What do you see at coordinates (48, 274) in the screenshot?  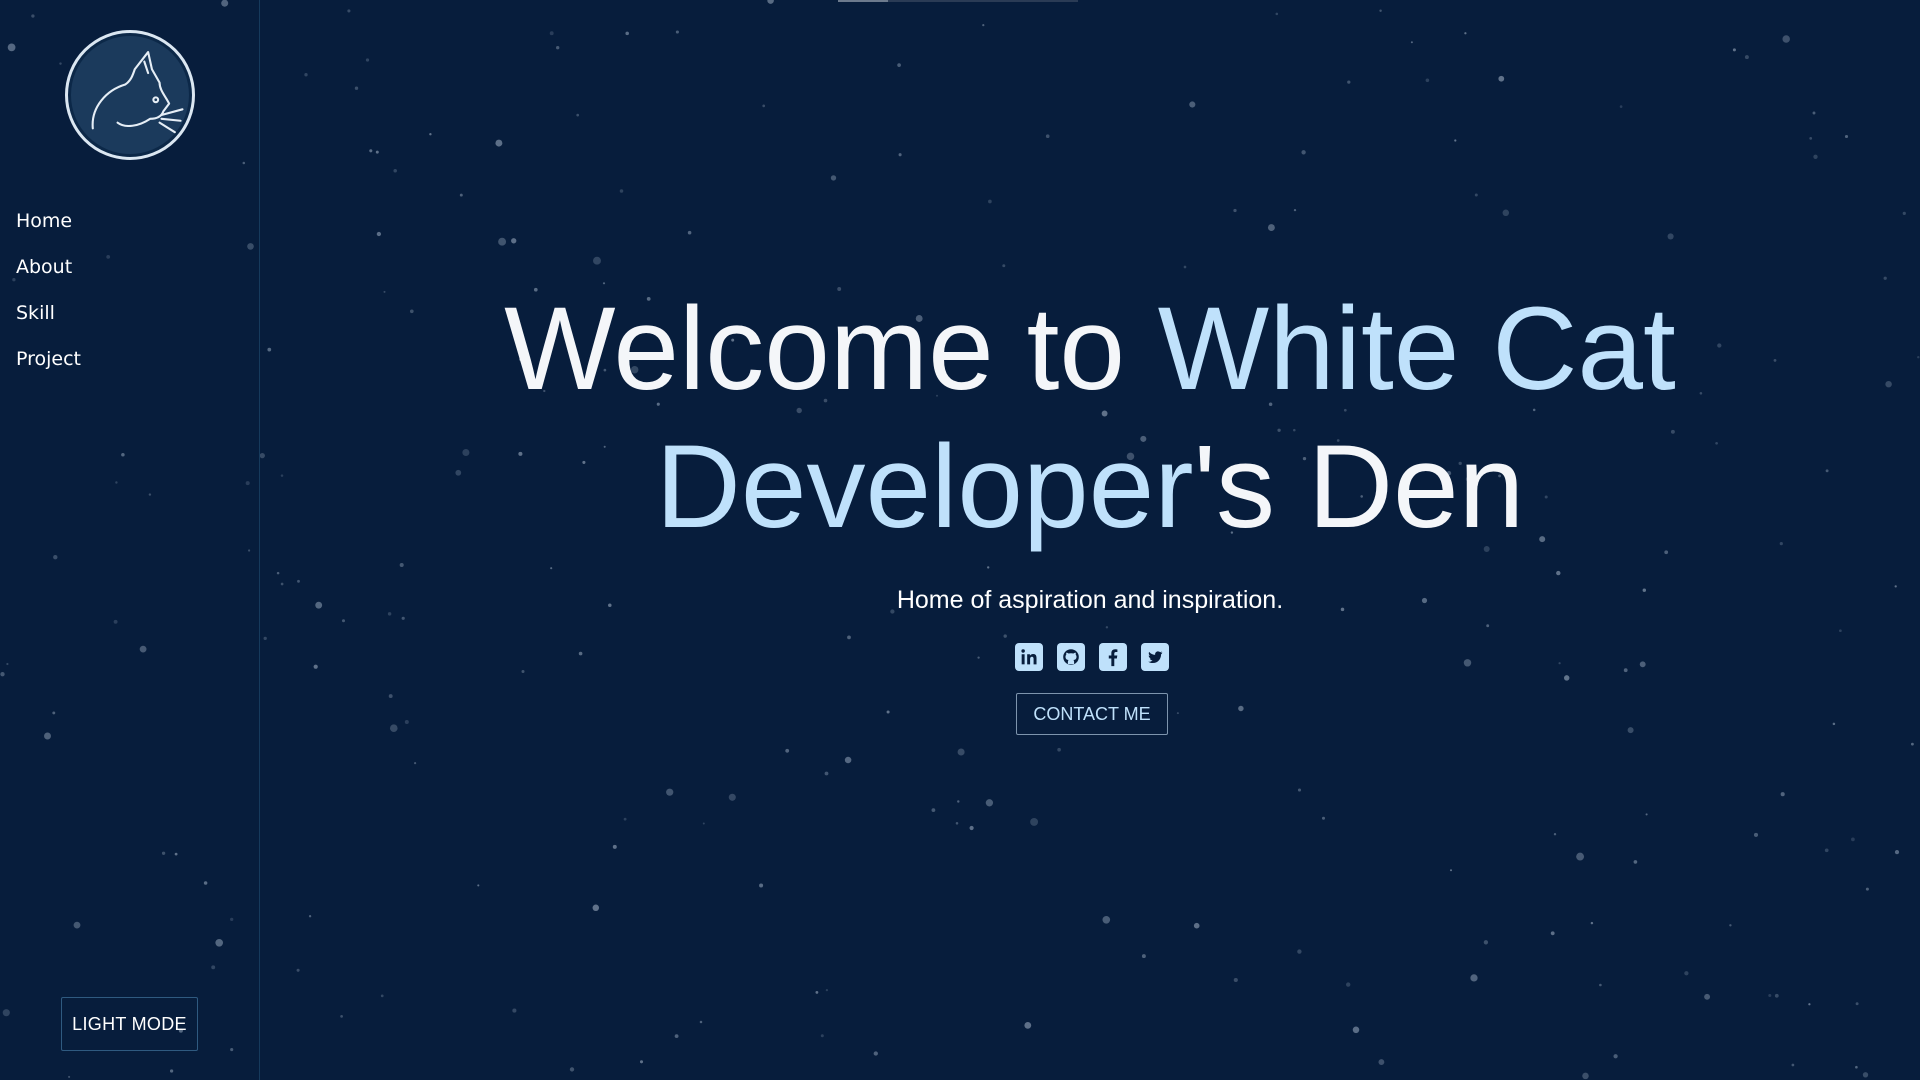 I see `nav-item-about: About` at bounding box center [48, 274].